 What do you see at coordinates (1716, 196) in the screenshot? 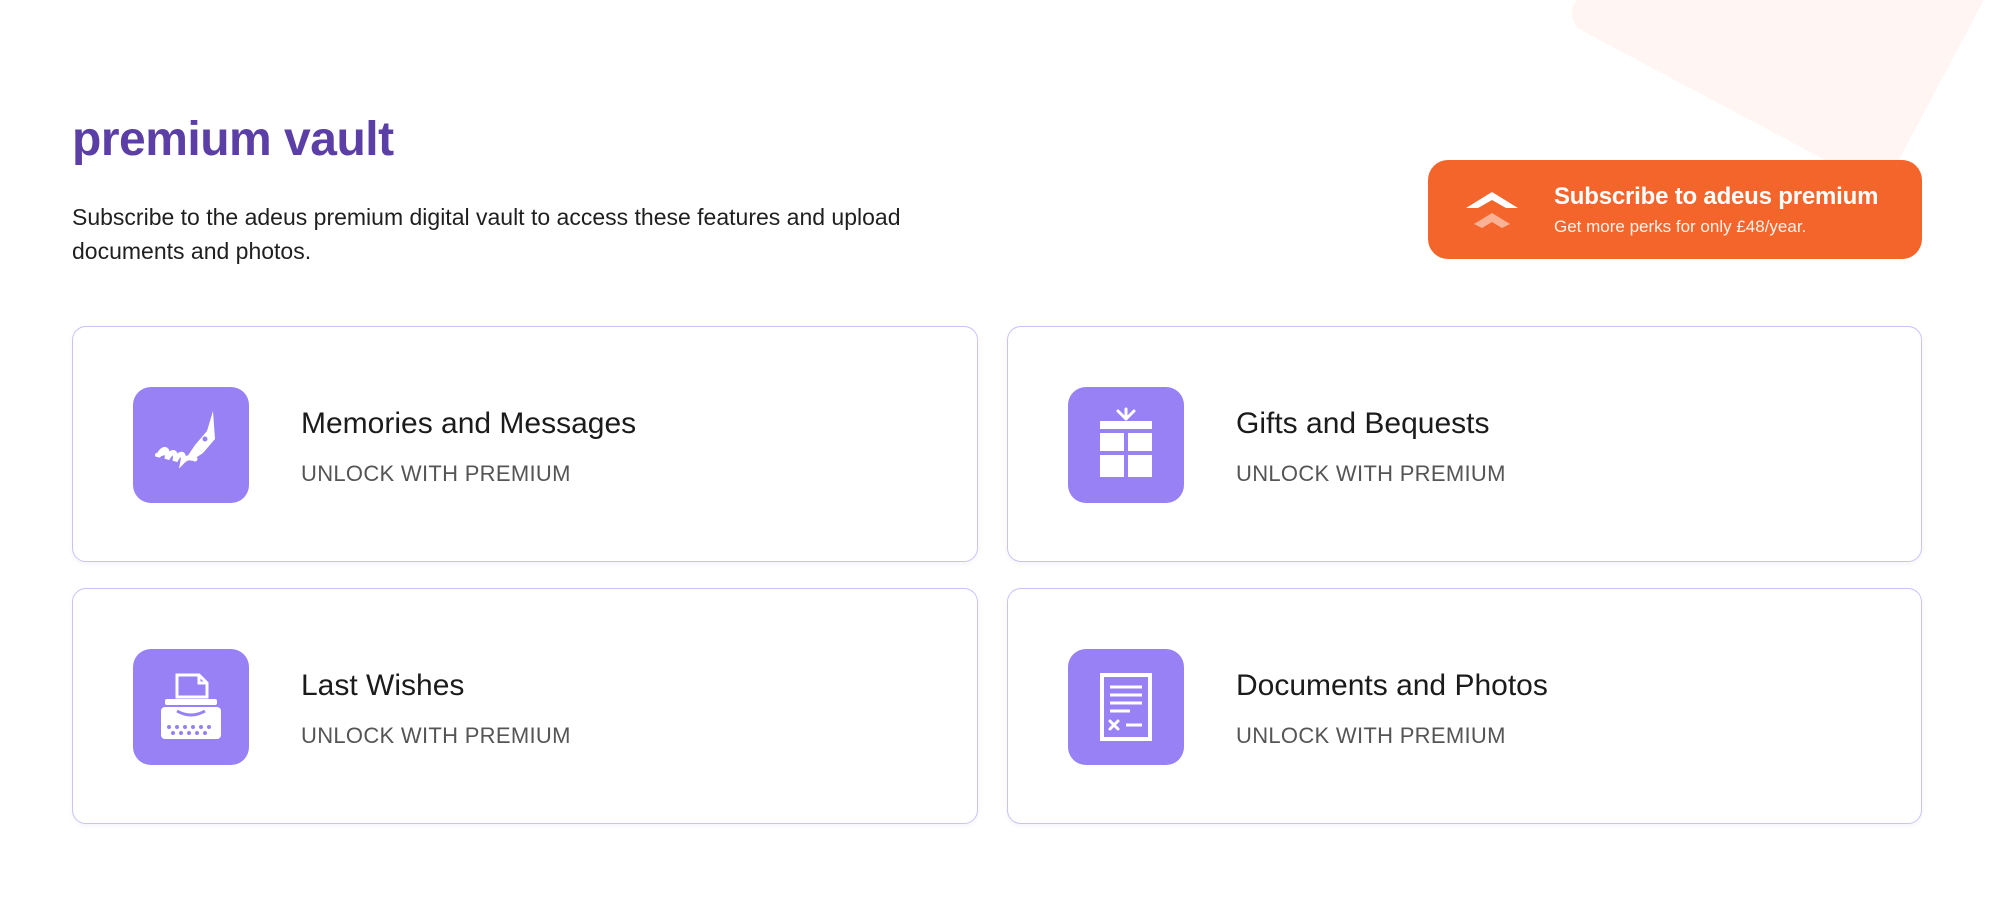
I see `subscribe-button-title: Subscribe to adeus premium` at bounding box center [1716, 196].